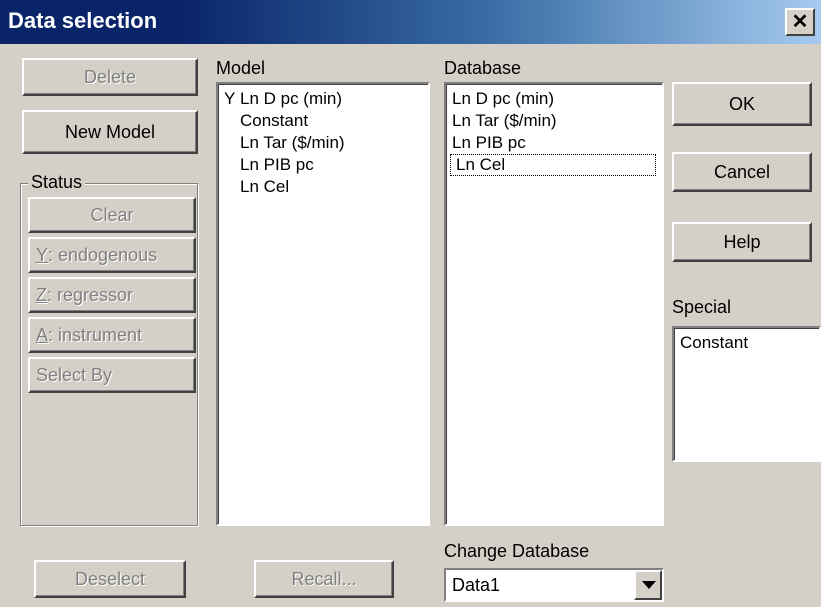 This screenshot has height=607, width=821. I want to click on database-select: Data1, so click(554, 585).